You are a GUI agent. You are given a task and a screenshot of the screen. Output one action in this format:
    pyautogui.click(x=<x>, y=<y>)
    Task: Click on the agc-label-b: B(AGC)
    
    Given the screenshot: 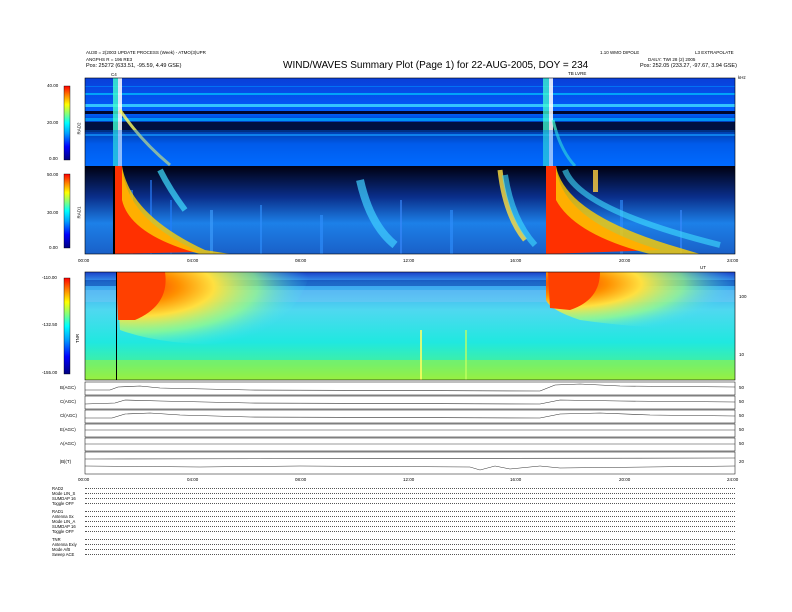 What is the action you would take?
    pyautogui.click(x=68, y=387)
    